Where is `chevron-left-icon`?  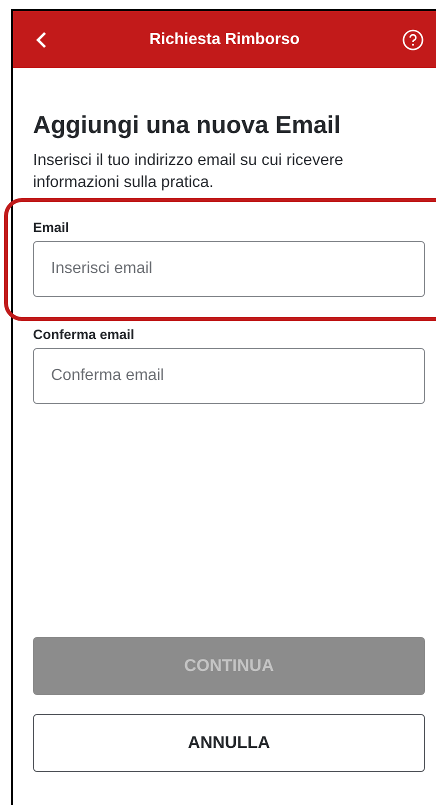 chevron-left-icon is located at coordinates (41, 39).